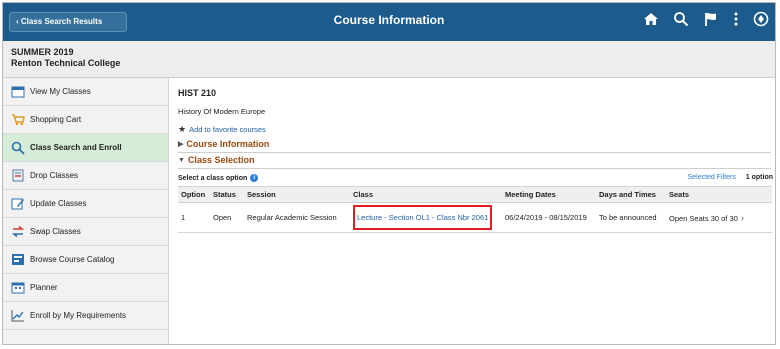 The height and width of the screenshot is (349, 780). Describe the element at coordinates (18, 288) in the screenshot. I see `planner-icon` at that location.